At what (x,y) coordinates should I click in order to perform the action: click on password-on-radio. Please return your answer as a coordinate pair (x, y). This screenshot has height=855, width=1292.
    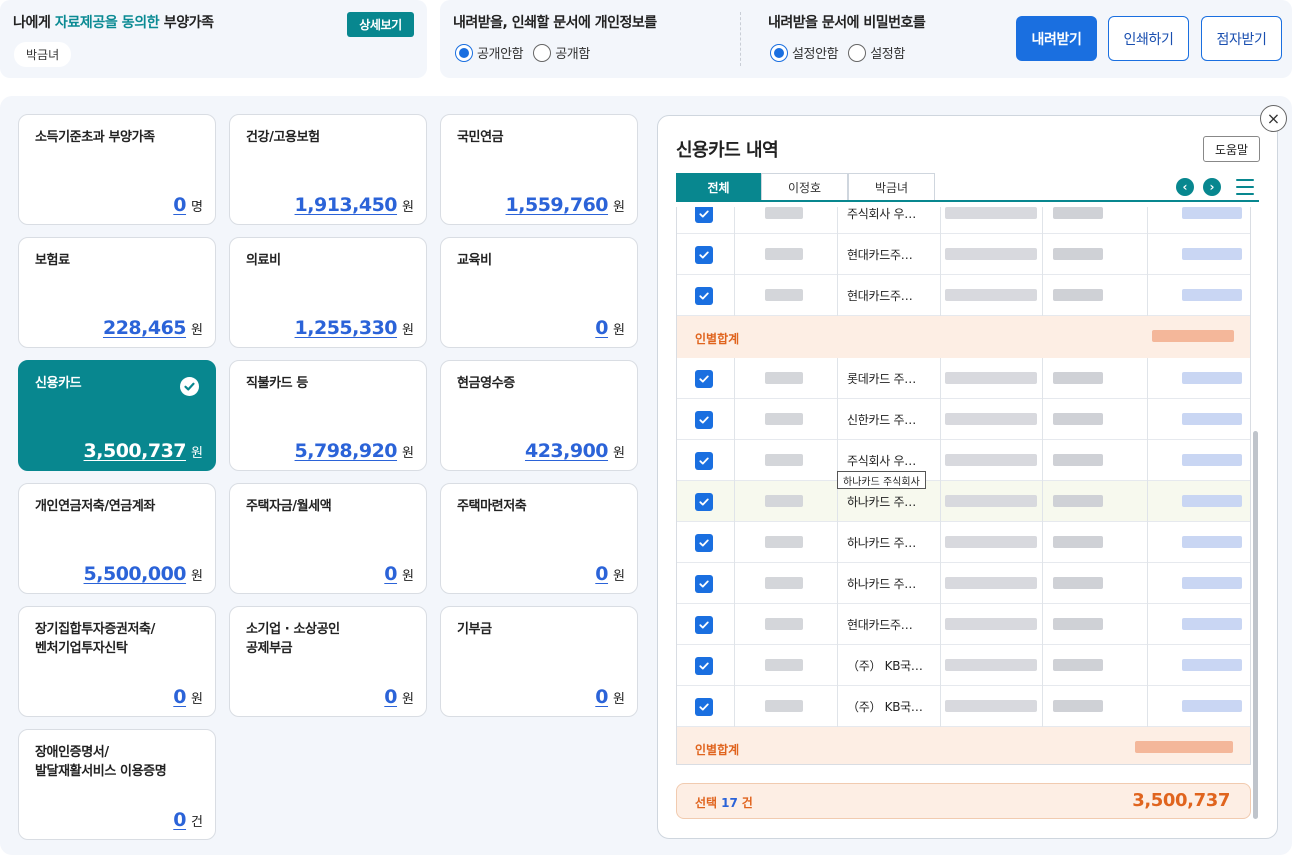
    Looking at the image, I should click on (857, 52).